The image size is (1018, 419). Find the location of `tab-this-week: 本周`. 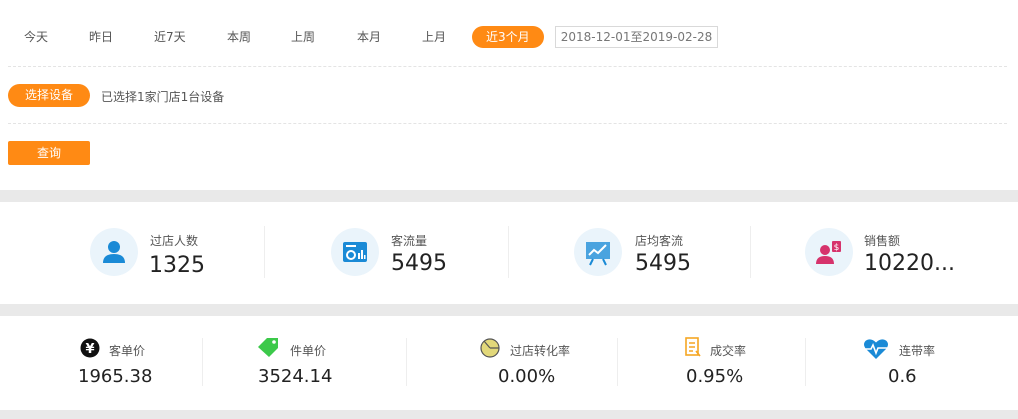

tab-this-week: 本周 is located at coordinates (239, 37).